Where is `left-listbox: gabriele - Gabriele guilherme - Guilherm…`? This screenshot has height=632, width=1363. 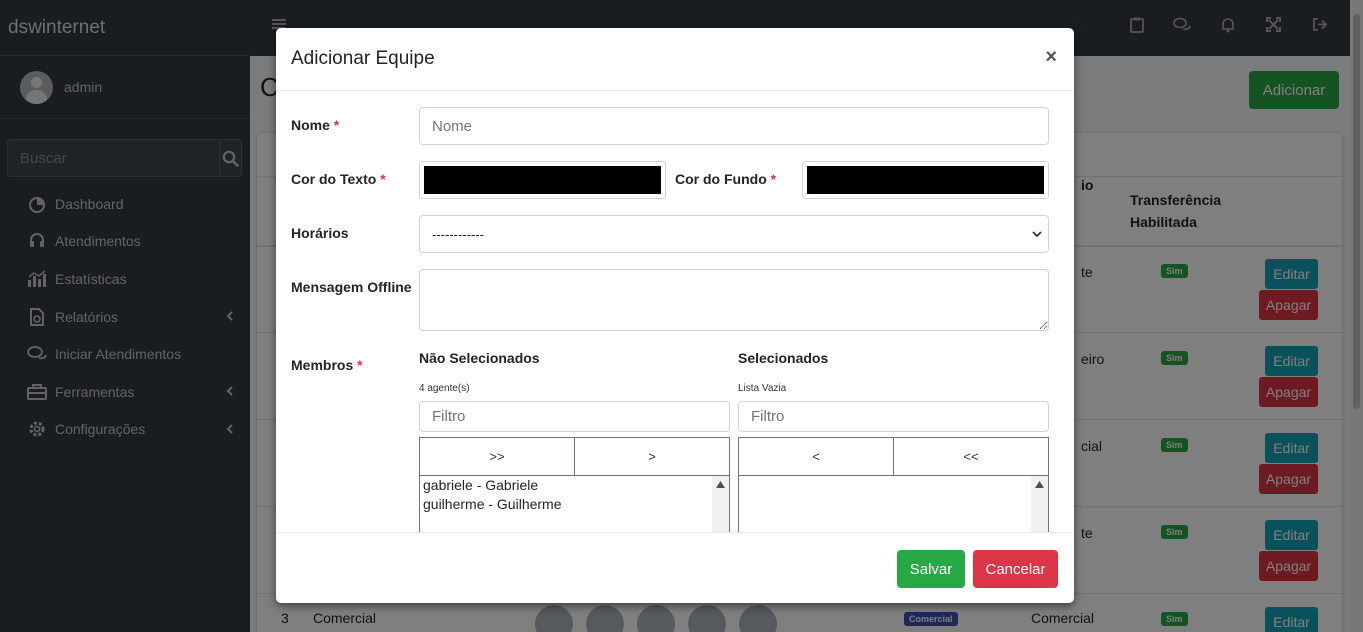
left-listbox: gabriele - Gabriele guilherme - Guilherm… is located at coordinates (574, 503).